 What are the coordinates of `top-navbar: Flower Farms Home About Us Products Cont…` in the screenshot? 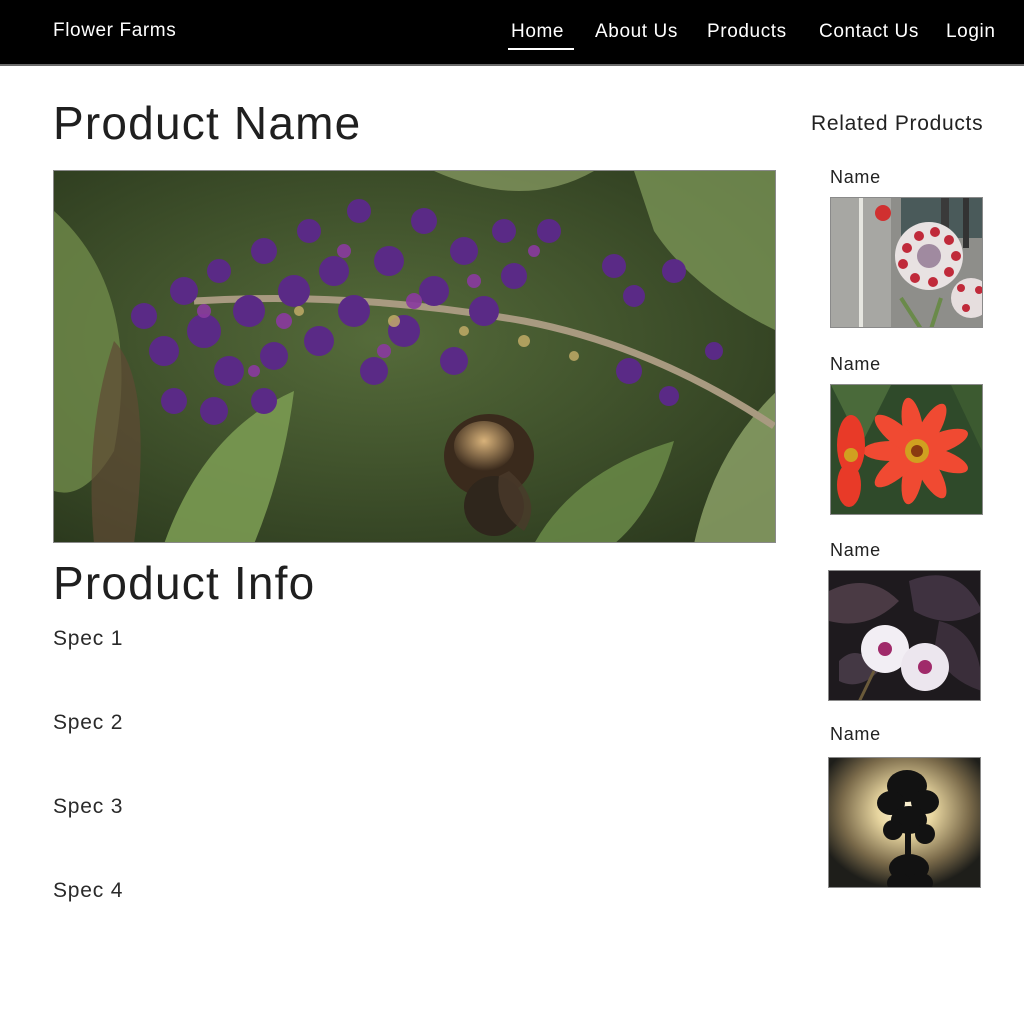 It's located at (512, 33).